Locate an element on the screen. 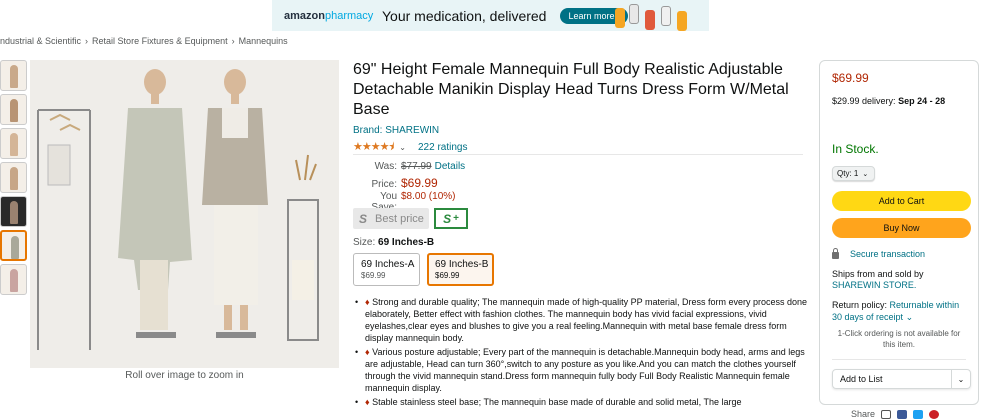 This screenshot has height=419, width=998. size-label-row: Size: 69 Inches-B is located at coordinates (393, 242).